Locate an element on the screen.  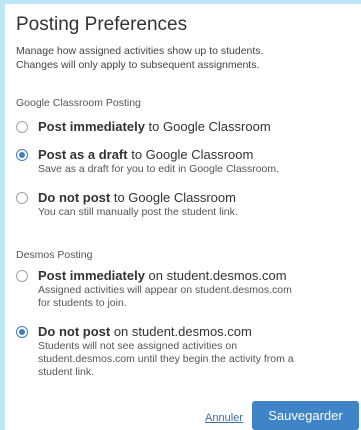
radio-google-do-not-post is located at coordinates (22, 198).